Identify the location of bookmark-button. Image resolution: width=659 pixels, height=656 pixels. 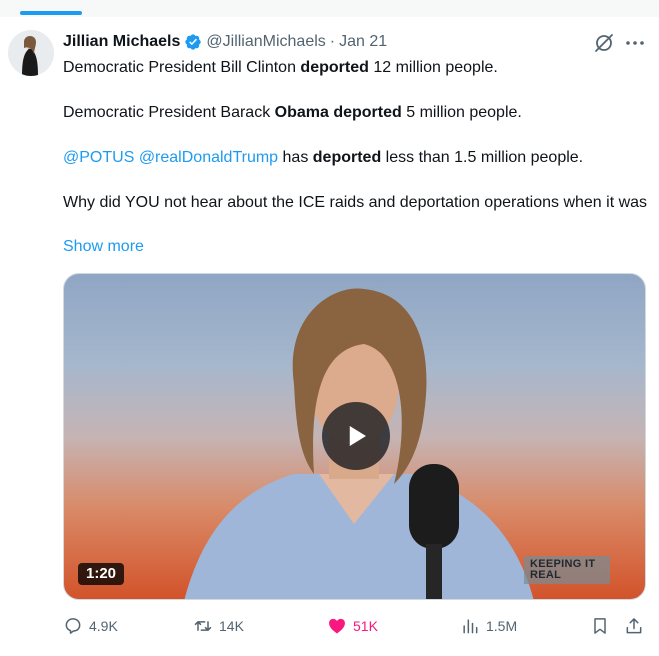
(600, 626).